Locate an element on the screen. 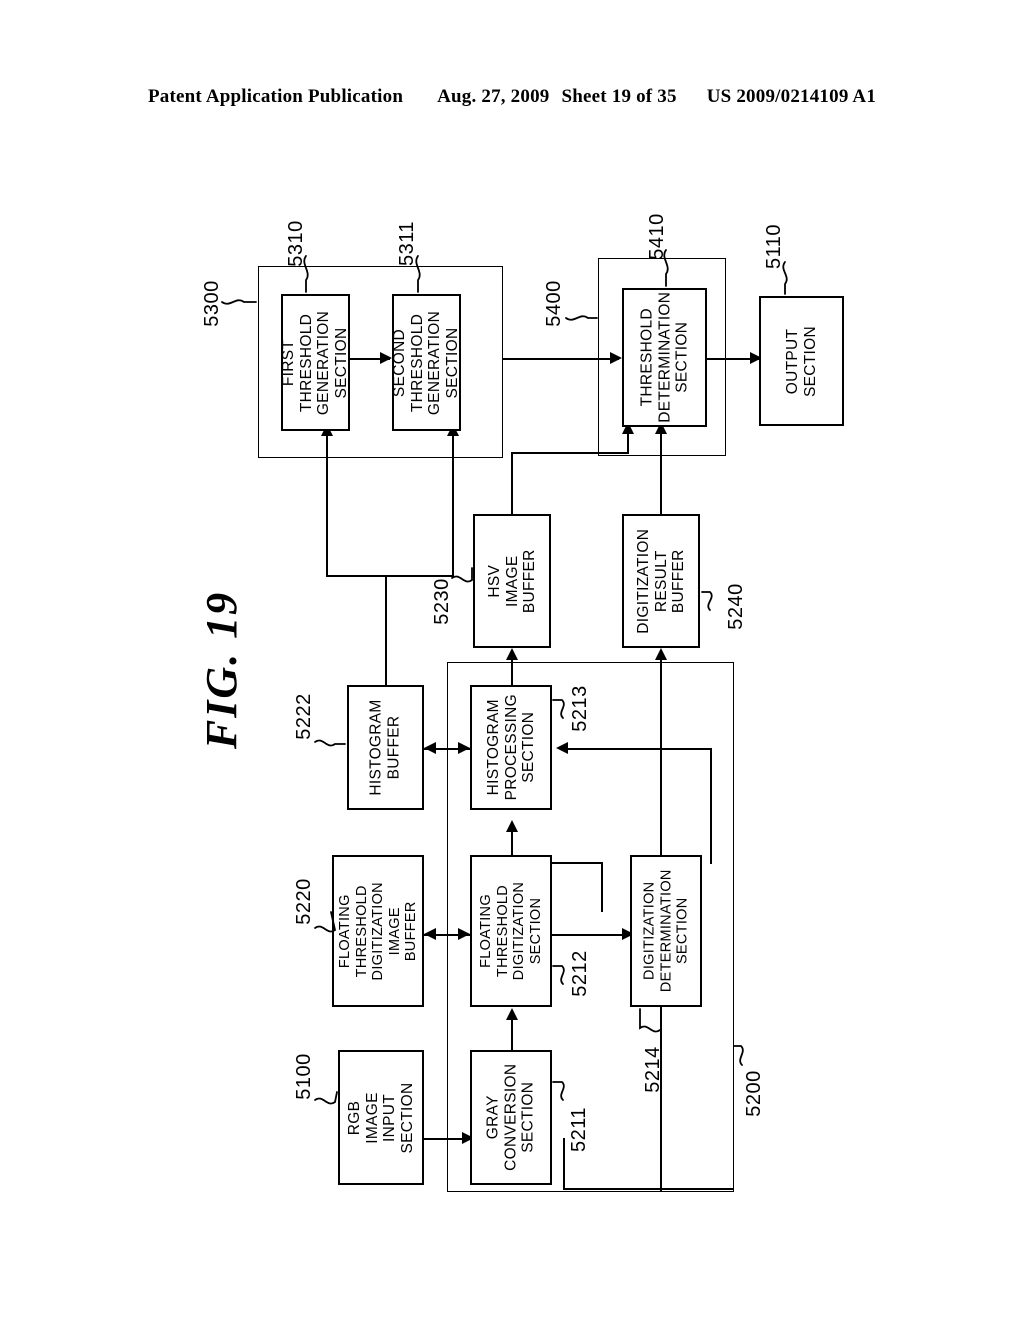 This screenshot has width=1024, height=1320. block-label-hsv-image-buffer: HSV IMAGE BUFFER is located at coordinates (511, 581).